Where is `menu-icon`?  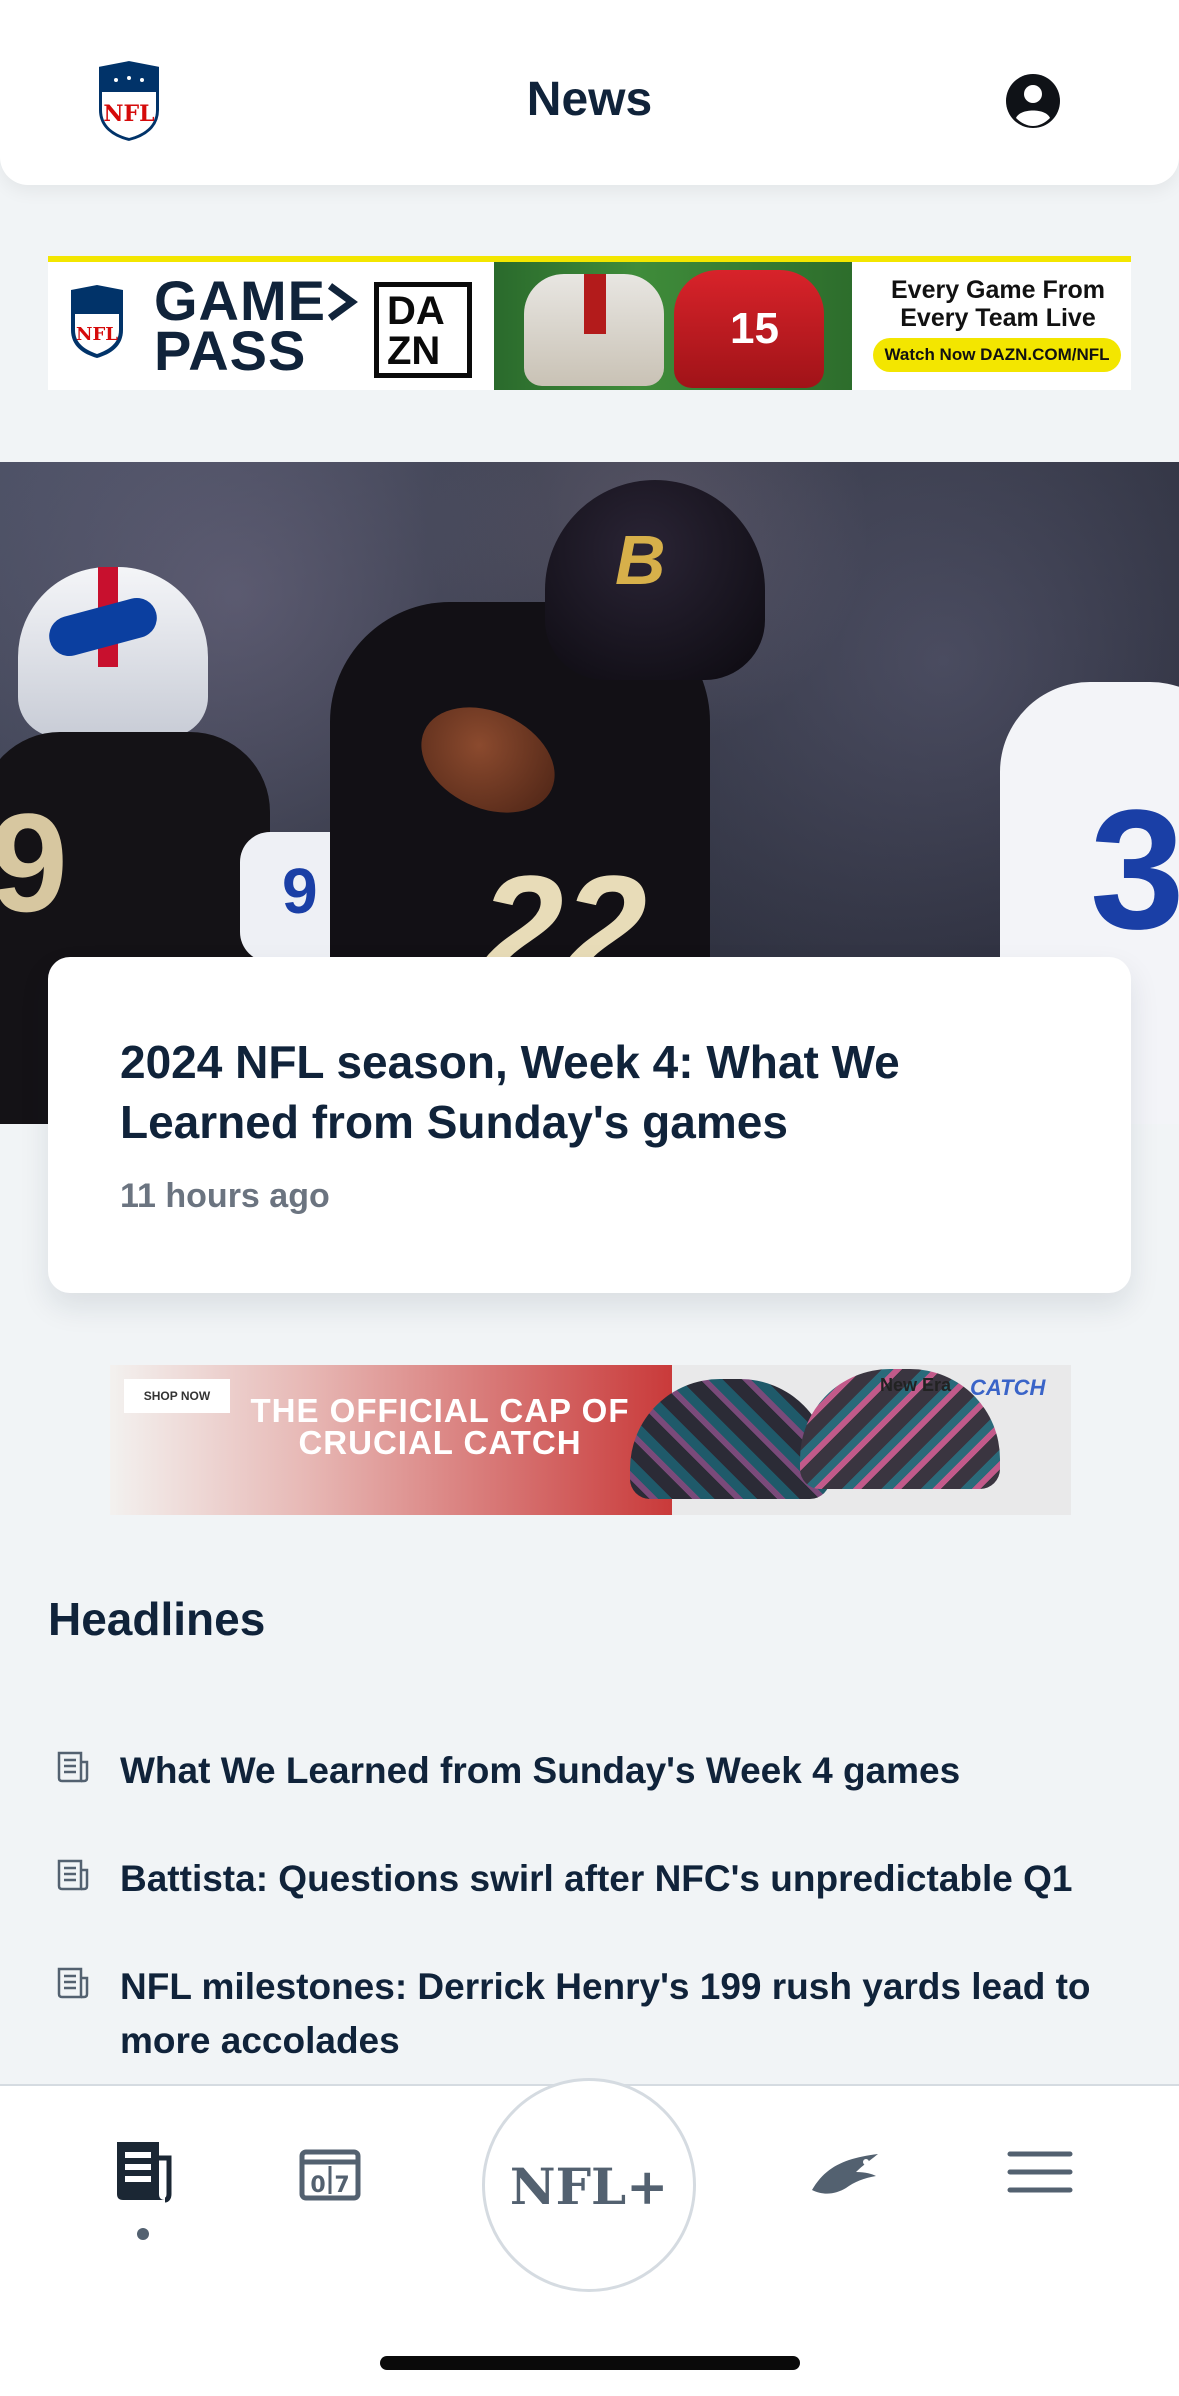
menu-icon is located at coordinates (1040, 2172).